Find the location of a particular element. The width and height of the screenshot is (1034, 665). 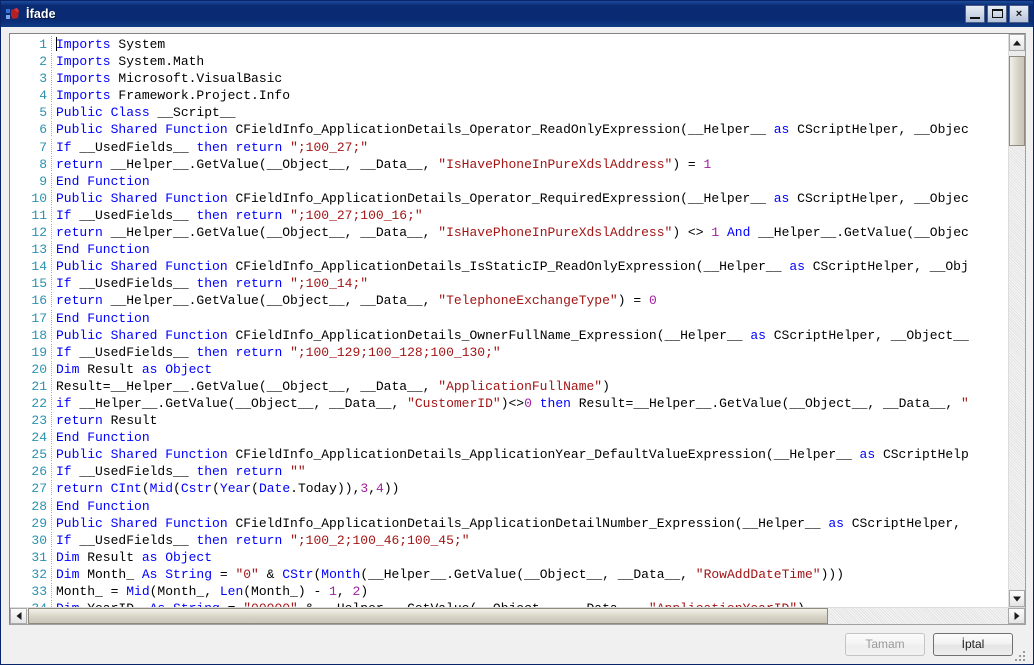

resize-grip is located at coordinates (1020, 656).